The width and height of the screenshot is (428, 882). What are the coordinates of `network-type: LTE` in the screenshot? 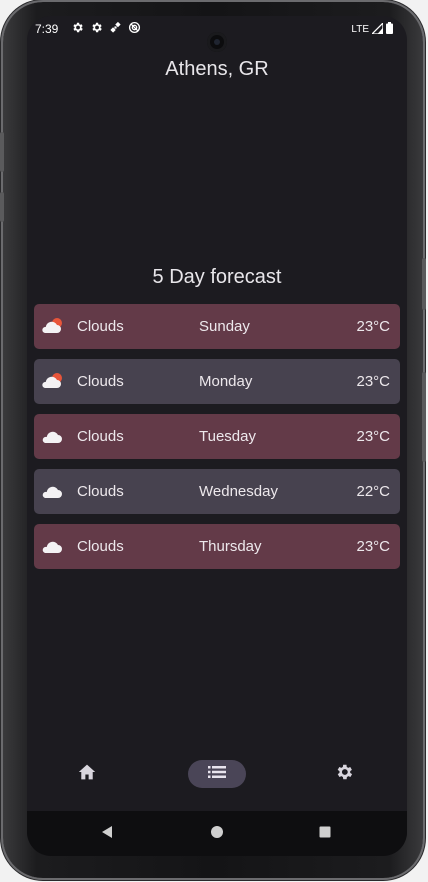 It's located at (360, 29).